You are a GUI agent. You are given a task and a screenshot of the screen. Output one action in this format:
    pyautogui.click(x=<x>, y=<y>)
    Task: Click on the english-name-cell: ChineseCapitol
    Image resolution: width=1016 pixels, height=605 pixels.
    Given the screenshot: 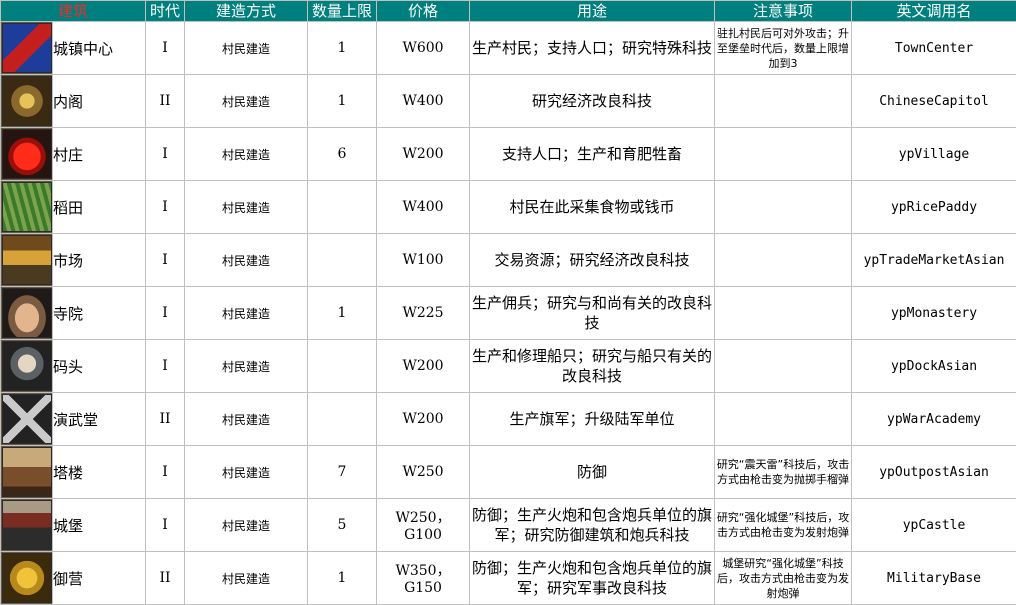 What is the action you would take?
    pyautogui.click(x=933, y=101)
    